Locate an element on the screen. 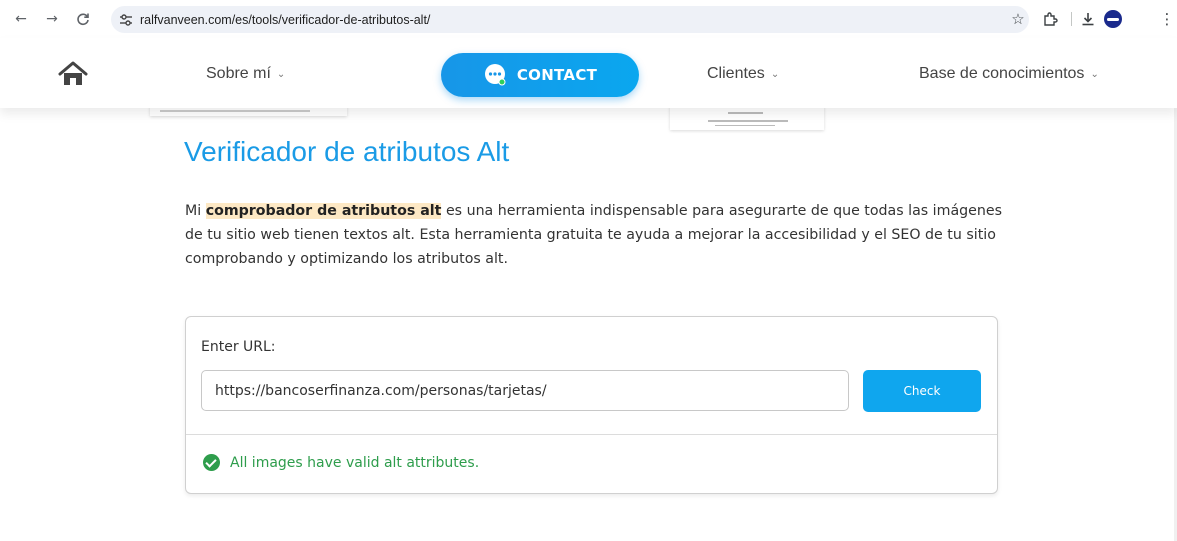 This screenshot has height=541, width=1177. kebab-menu-icon: ⋮ is located at coordinates (1167, 19).